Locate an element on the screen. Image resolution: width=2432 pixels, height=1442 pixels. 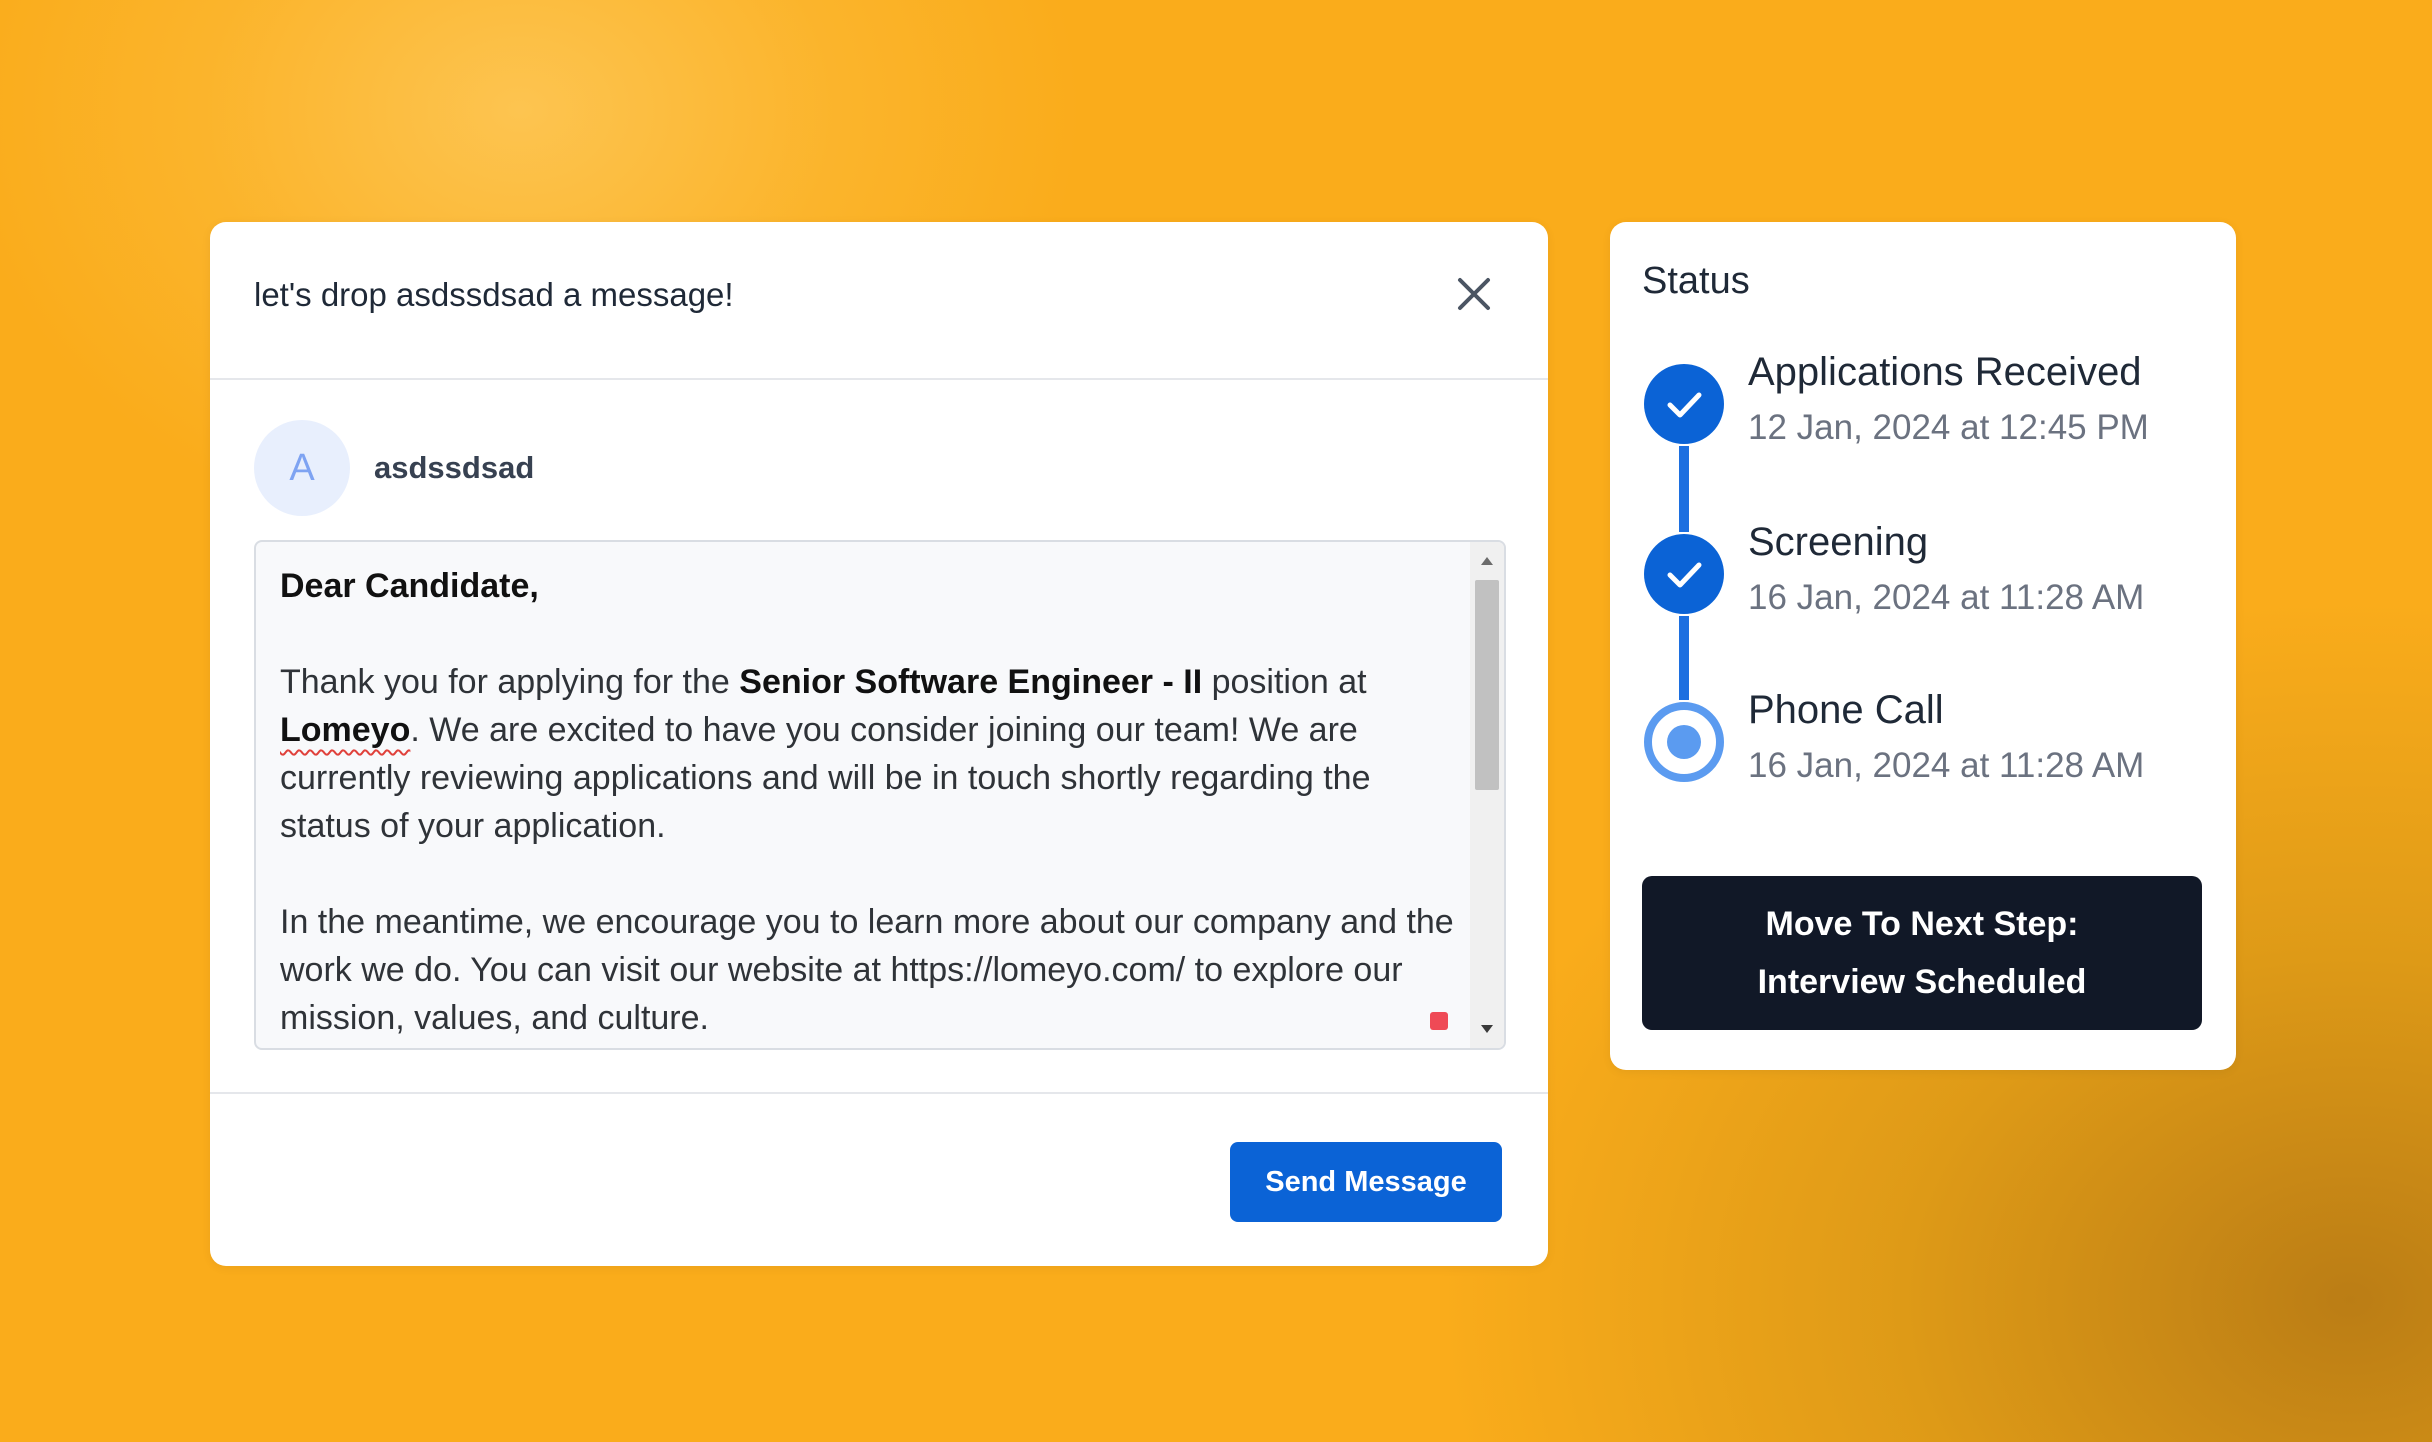
recipient-name: asdssdsad is located at coordinates (454, 467).